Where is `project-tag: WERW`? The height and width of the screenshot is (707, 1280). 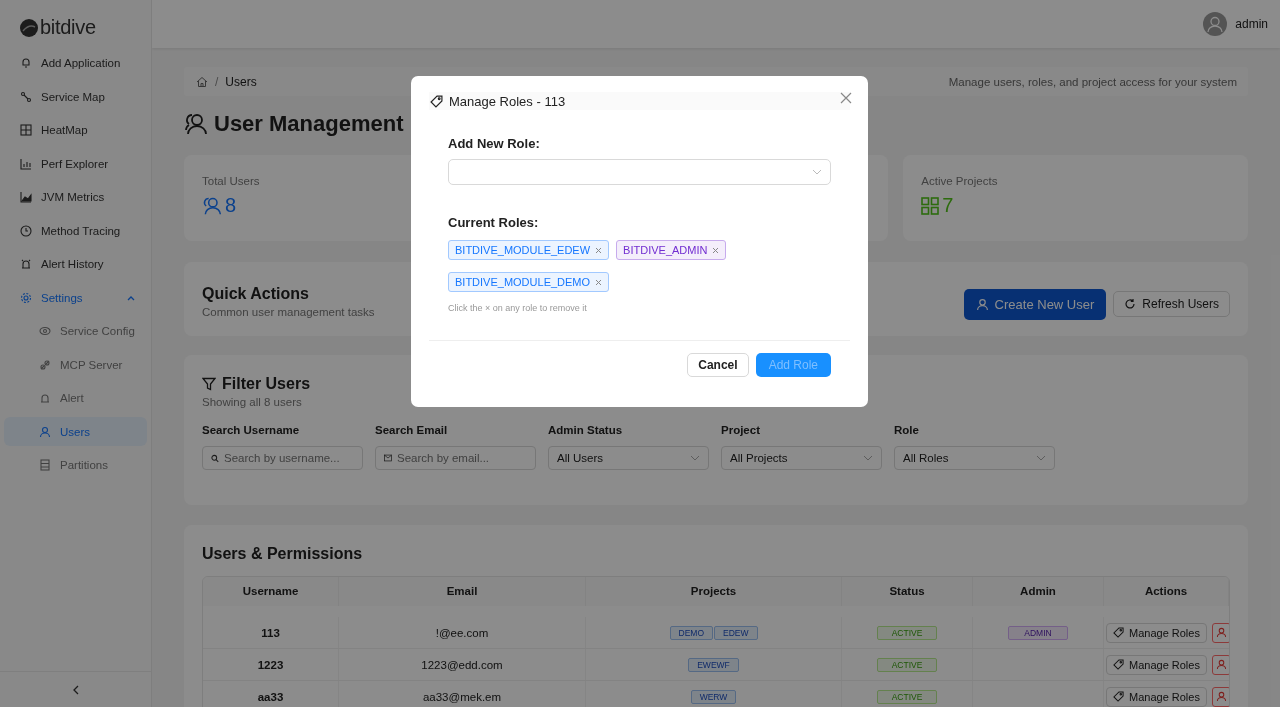 project-tag: WERW is located at coordinates (713, 696).